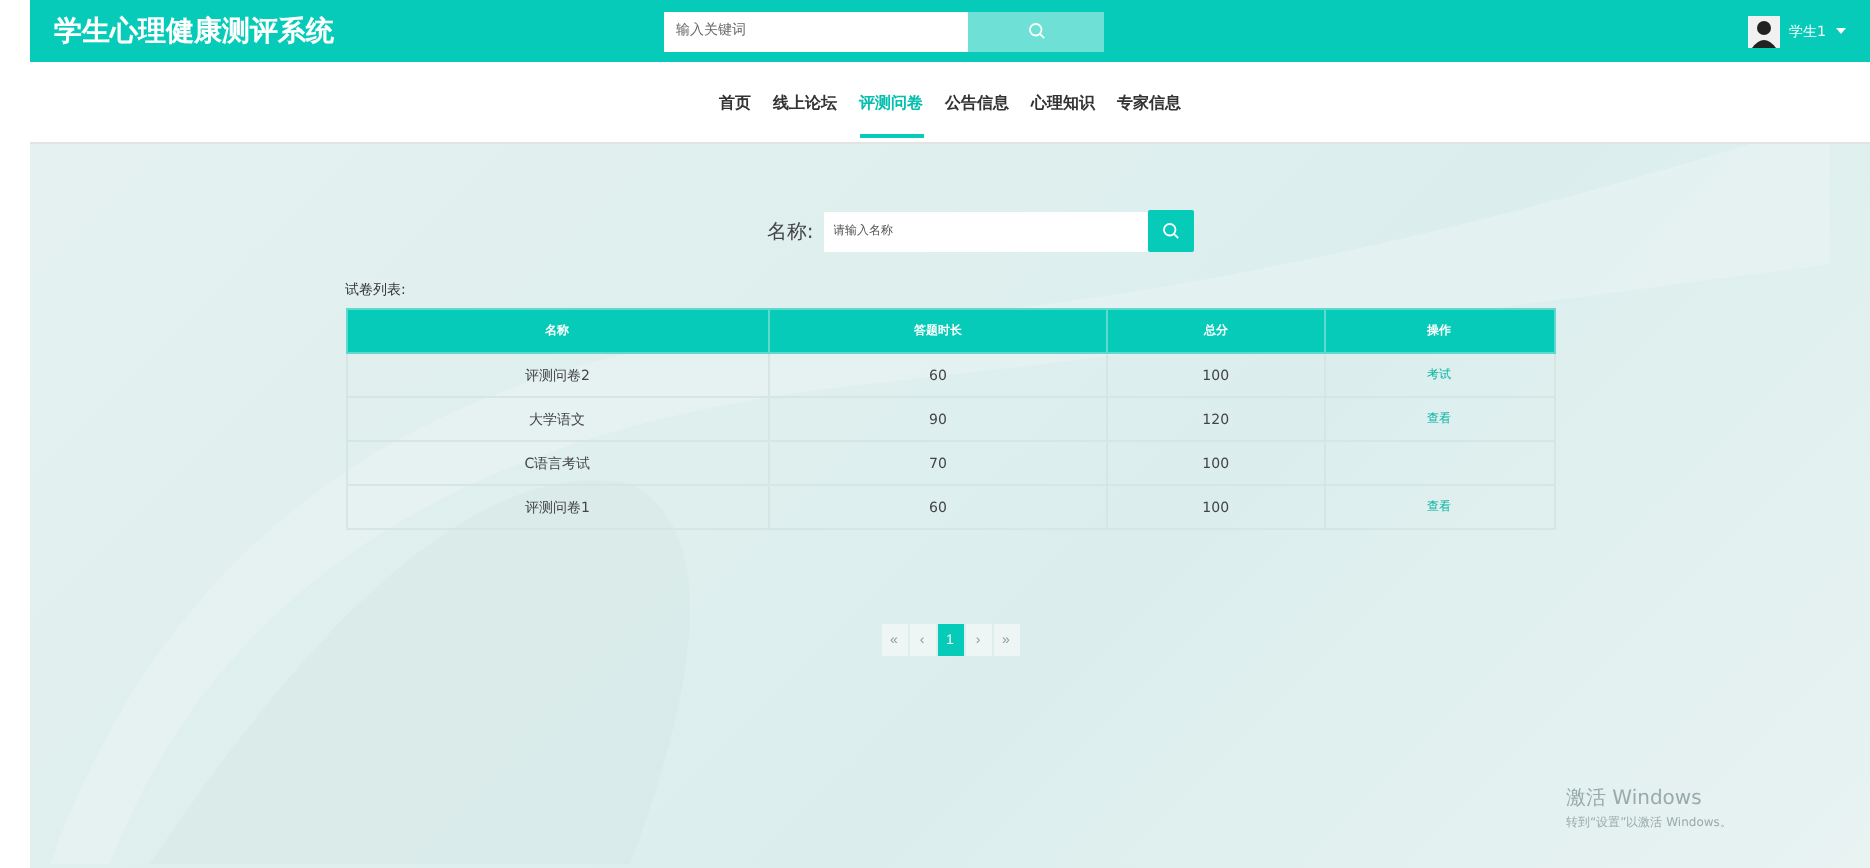 Image resolution: width=1870 pixels, height=868 pixels. What do you see at coordinates (1763, 31) in the screenshot?
I see `avatar-icon` at bounding box center [1763, 31].